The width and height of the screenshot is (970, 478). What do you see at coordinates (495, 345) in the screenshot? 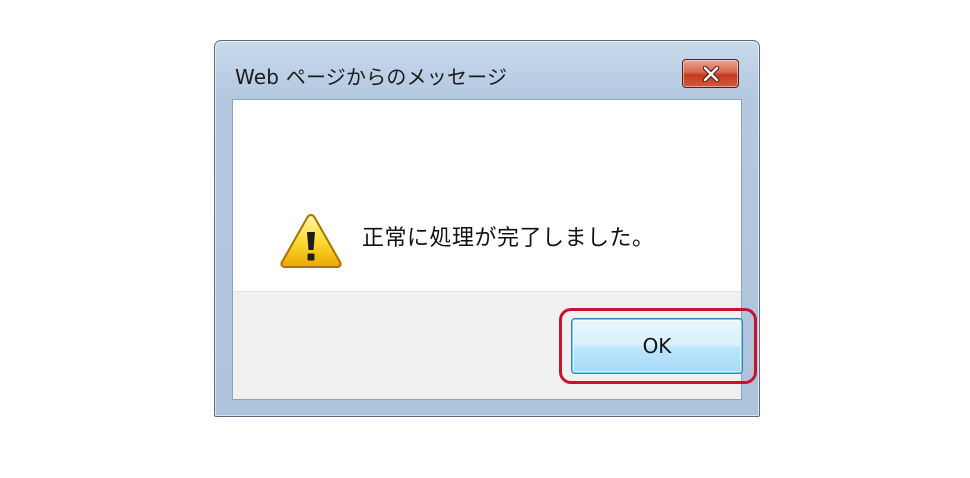
I see `button-area: OK` at bounding box center [495, 345].